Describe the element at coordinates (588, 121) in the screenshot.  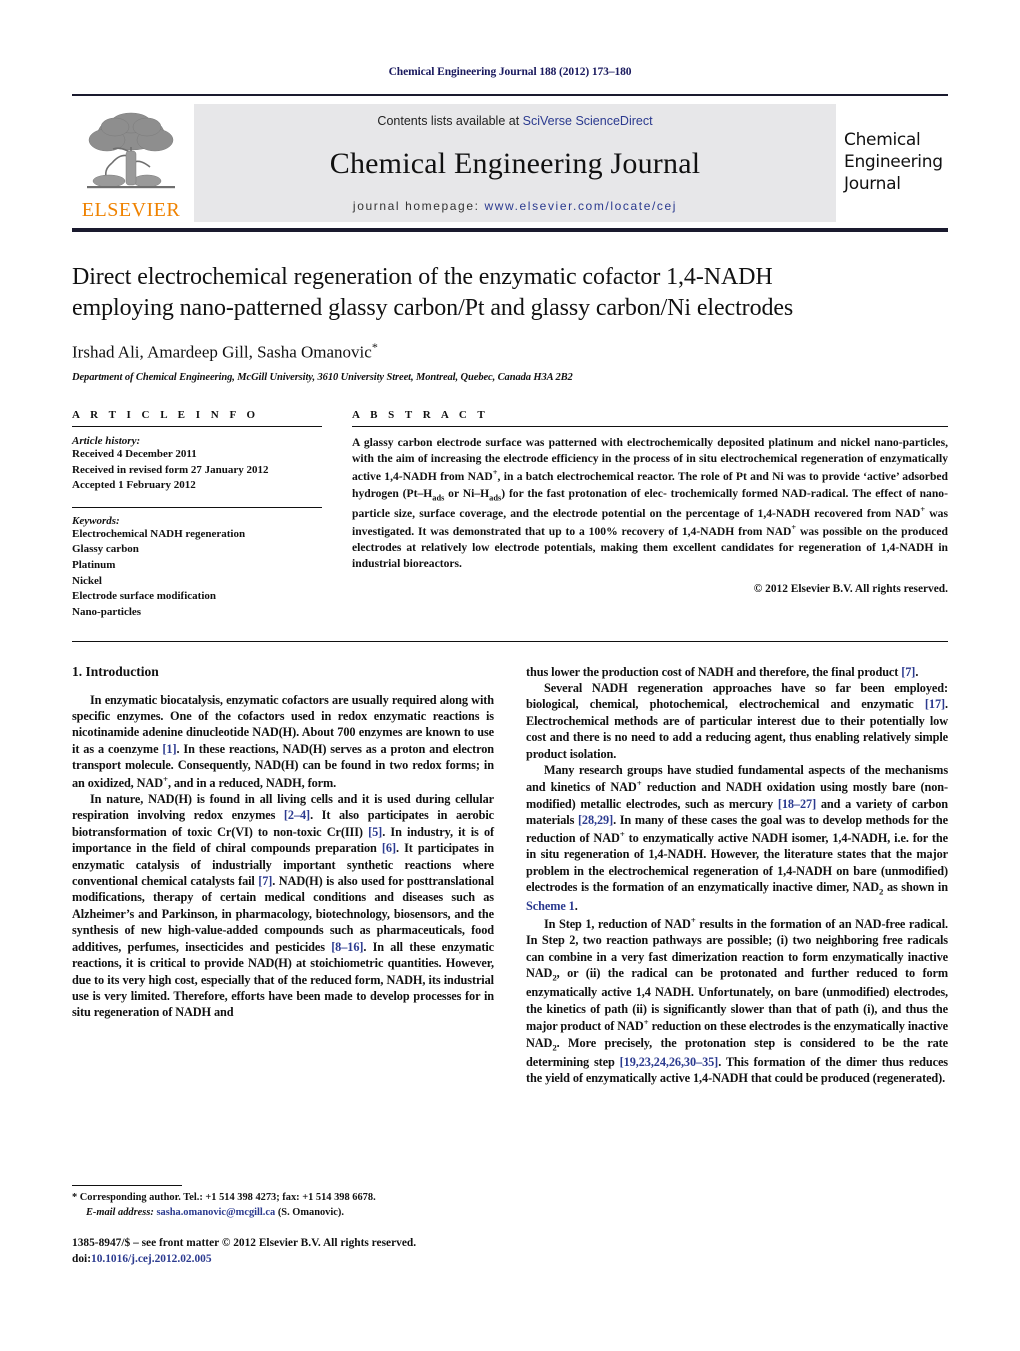
I see `sciencedirect-link: SciVerse ScienceDirect` at that location.